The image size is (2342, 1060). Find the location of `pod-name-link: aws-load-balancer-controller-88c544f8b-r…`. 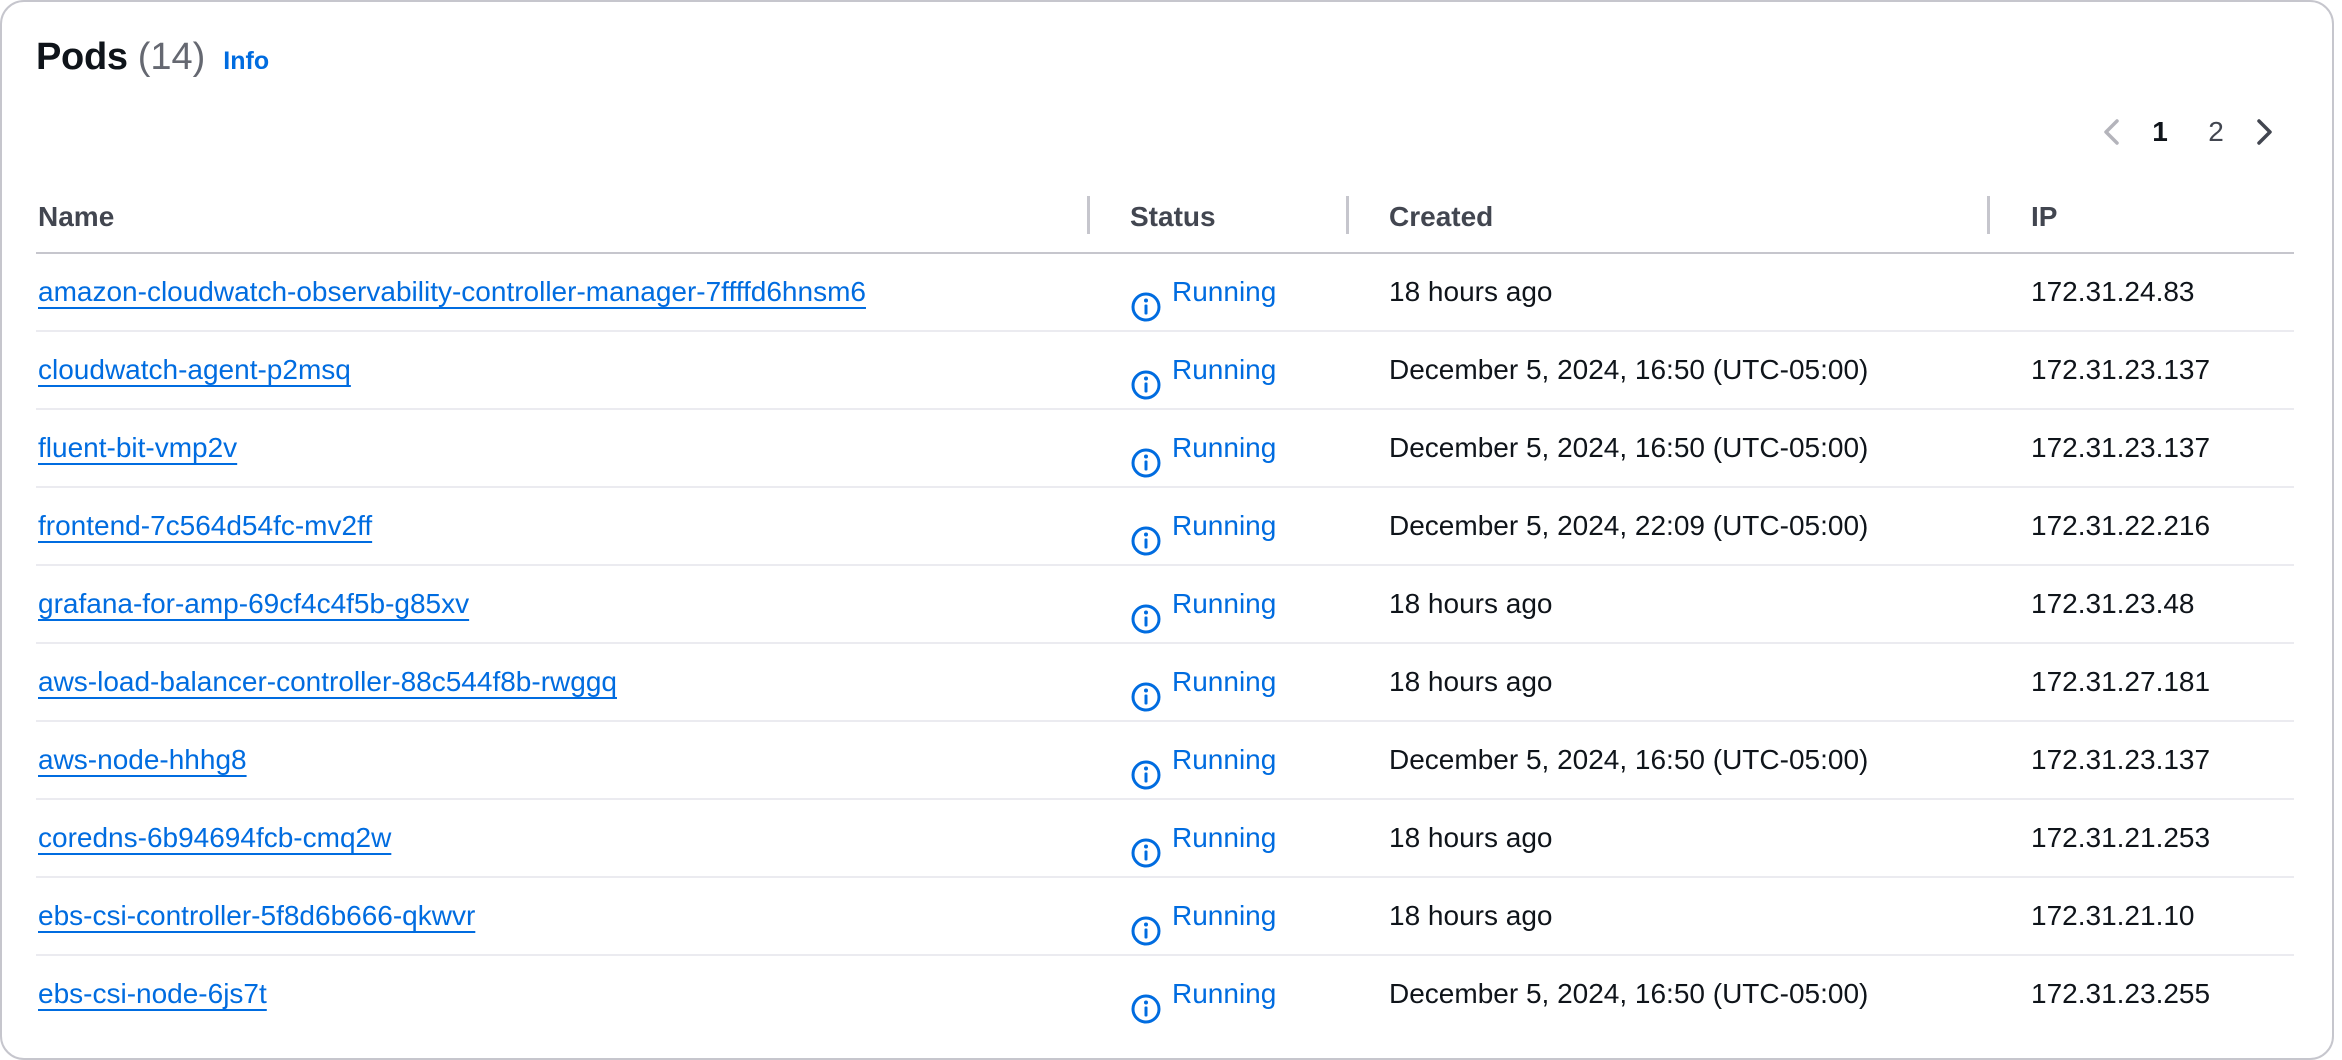

pod-name-link: aws-load-balancer-controller-88c544f8b-r… is located at coordinates (327, 681).